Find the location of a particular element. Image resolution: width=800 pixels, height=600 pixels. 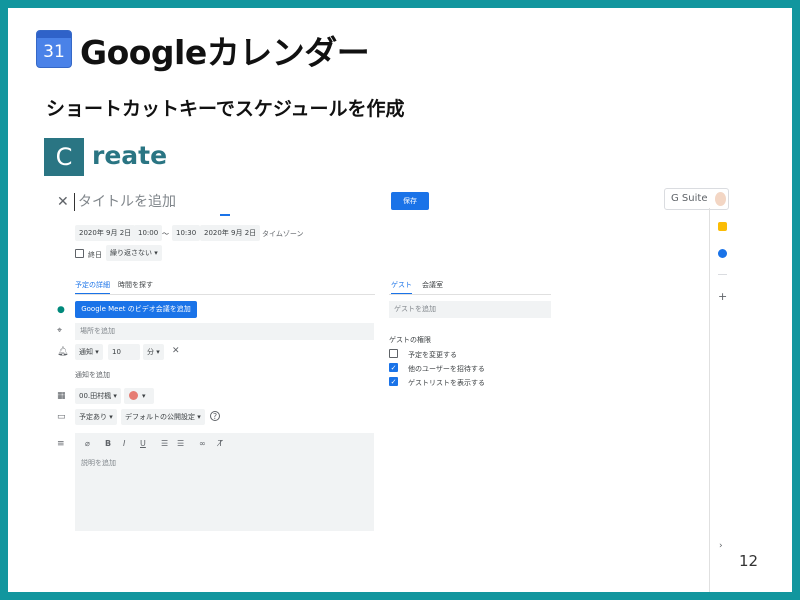

briefcase-icon: ▭ is located at coordinates (61, 417).